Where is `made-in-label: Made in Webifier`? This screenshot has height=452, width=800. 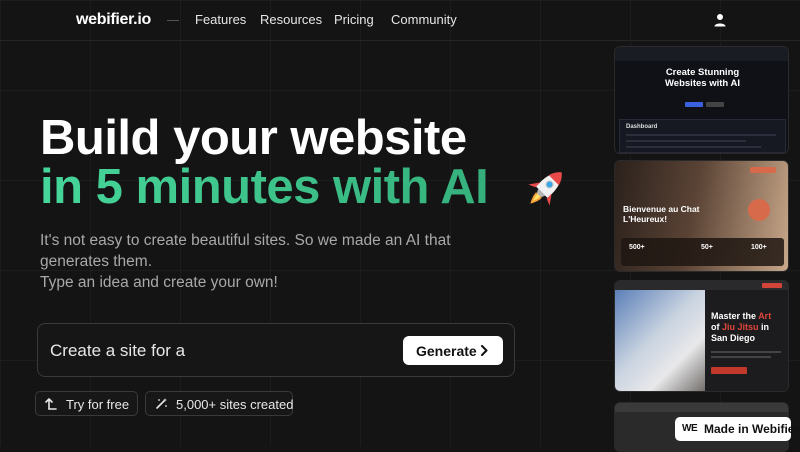
made-in-label: Made in Webifier is located at coordinates (752, 429).